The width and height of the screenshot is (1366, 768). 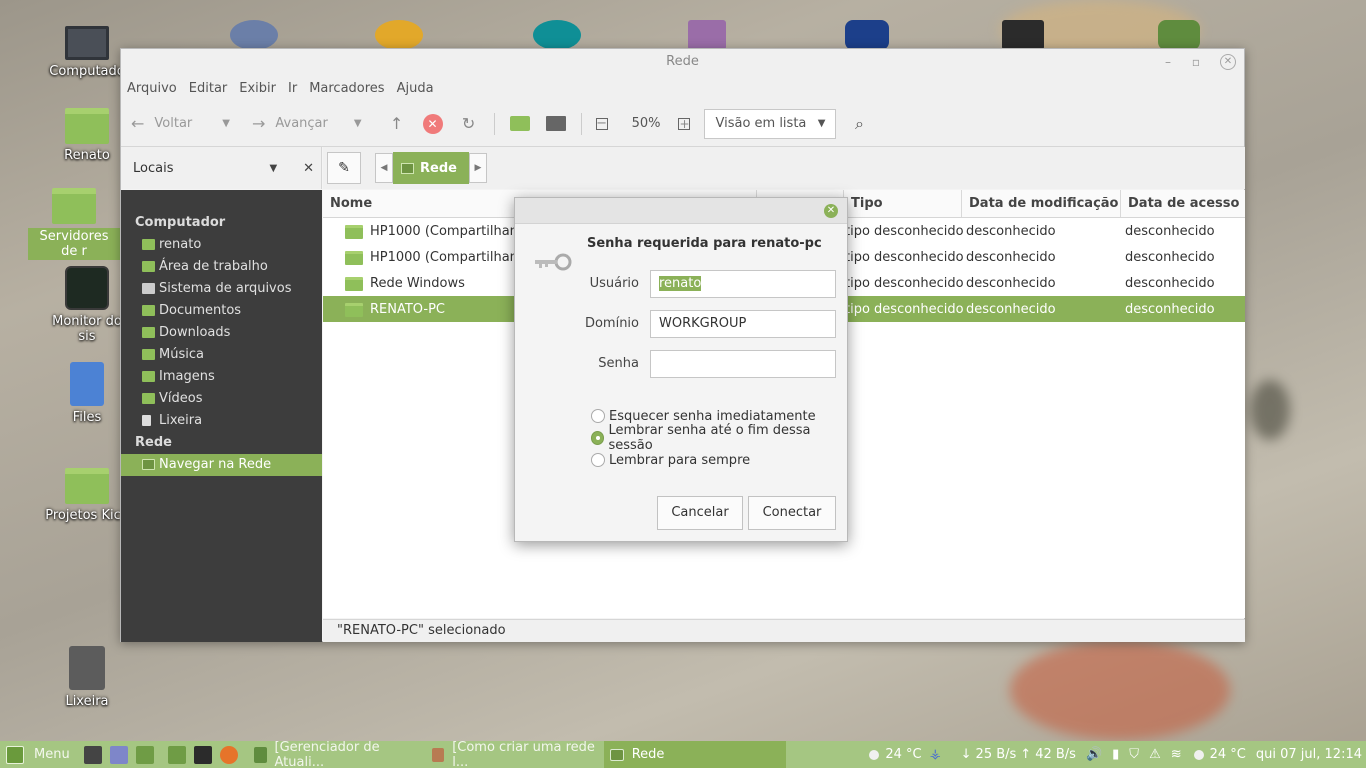 I want to click on calculator-icon, so click(x=92, y=754).